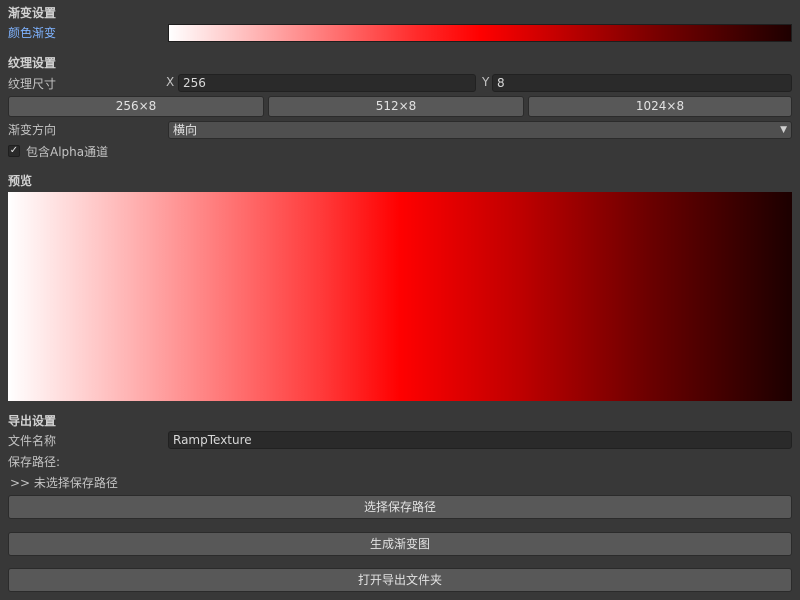 The width and height of the screenshot is (800, 600). Describe the element at coordinates (400, 580) in the screenshot. I see `open-export-folder-button: 打开导出文件夹` at that location.